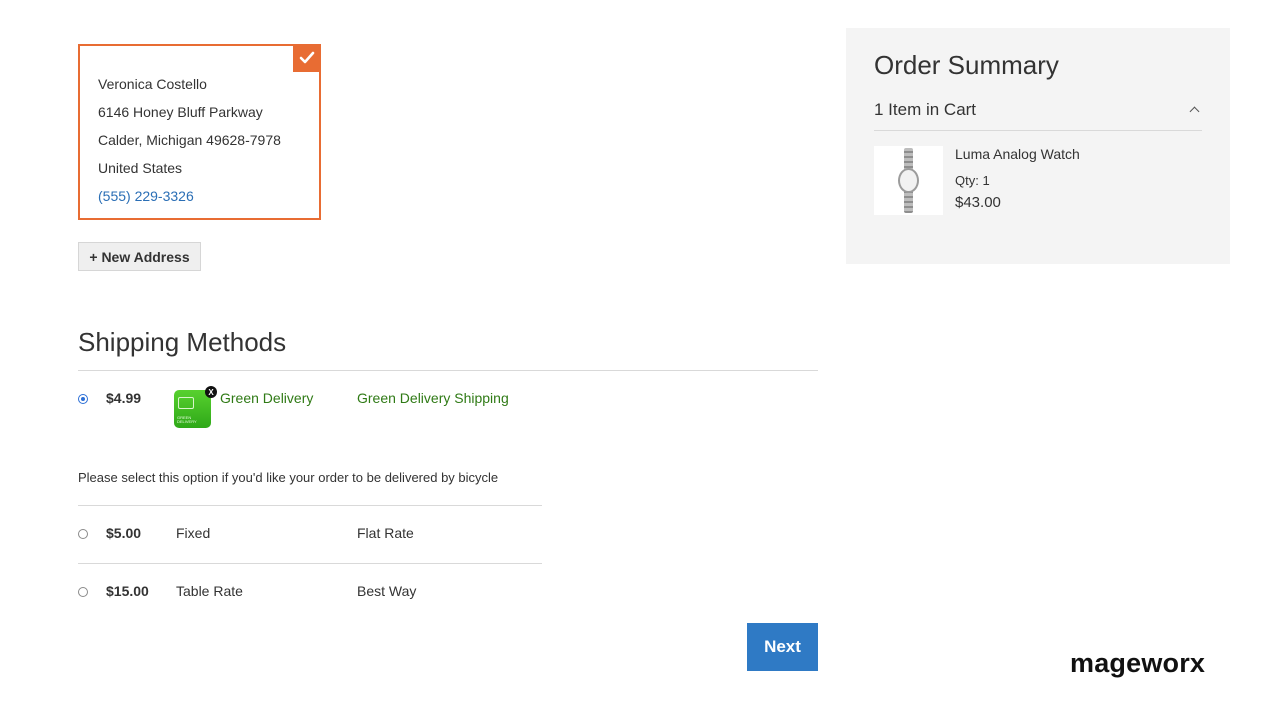  I want to click on shipping-carrier-name: Flat Rate, so click(385, 533).